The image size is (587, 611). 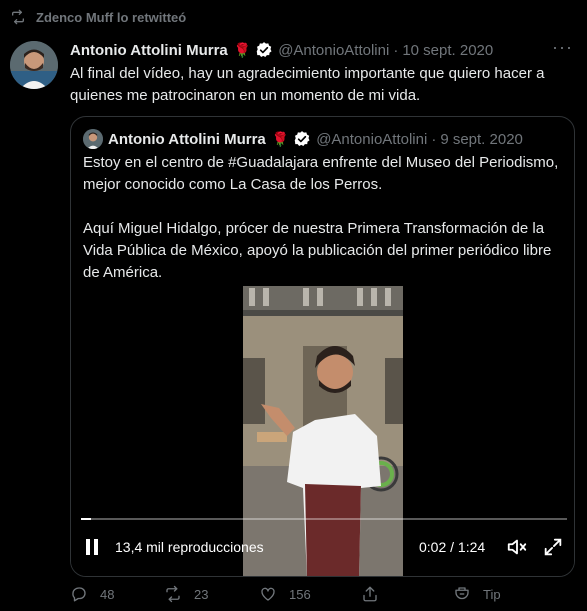 I want to click on retweet-text: Zdenco Muff lo retwitteó, so click(x=111, y=17).